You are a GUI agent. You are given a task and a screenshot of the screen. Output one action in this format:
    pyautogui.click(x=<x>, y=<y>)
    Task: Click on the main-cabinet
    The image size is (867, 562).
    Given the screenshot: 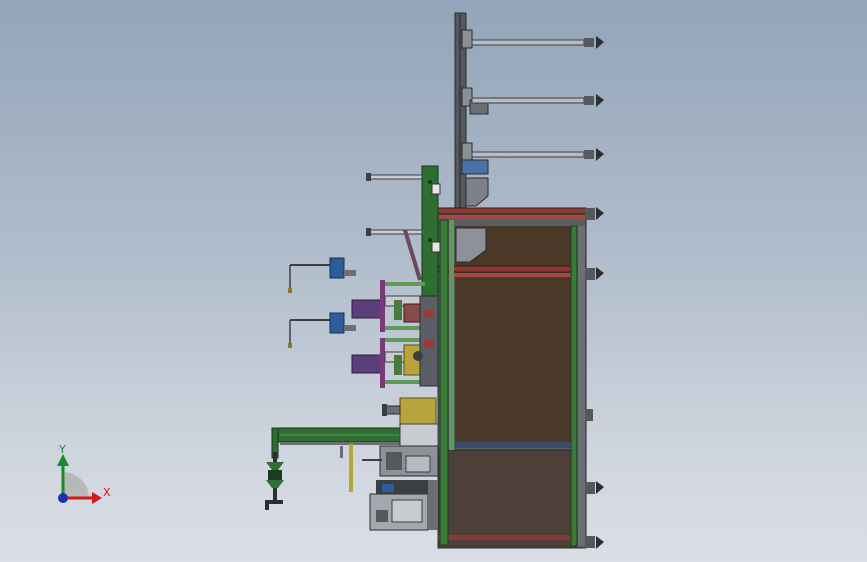 What is the action you would take?
    pyautogui.click(x=512, y=363)
    